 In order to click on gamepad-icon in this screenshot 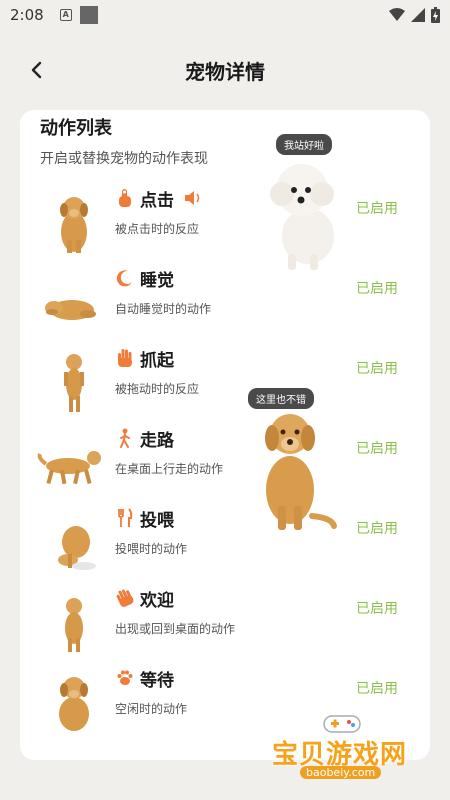, I will do `click(342, 724)`.